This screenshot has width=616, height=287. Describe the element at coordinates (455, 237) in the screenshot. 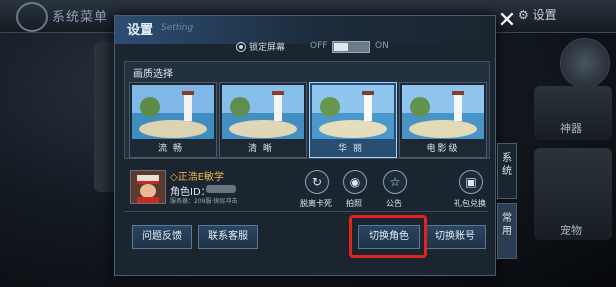

I see `switch-account-button: 切换账号` at that location.